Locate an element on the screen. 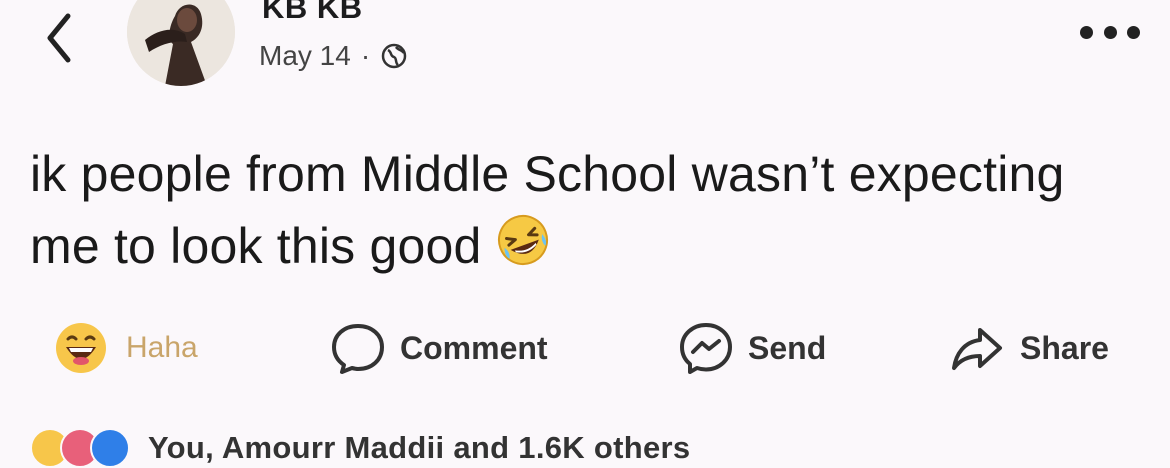  haha-reaction-button: Haha is located at coordinates (126, 348).